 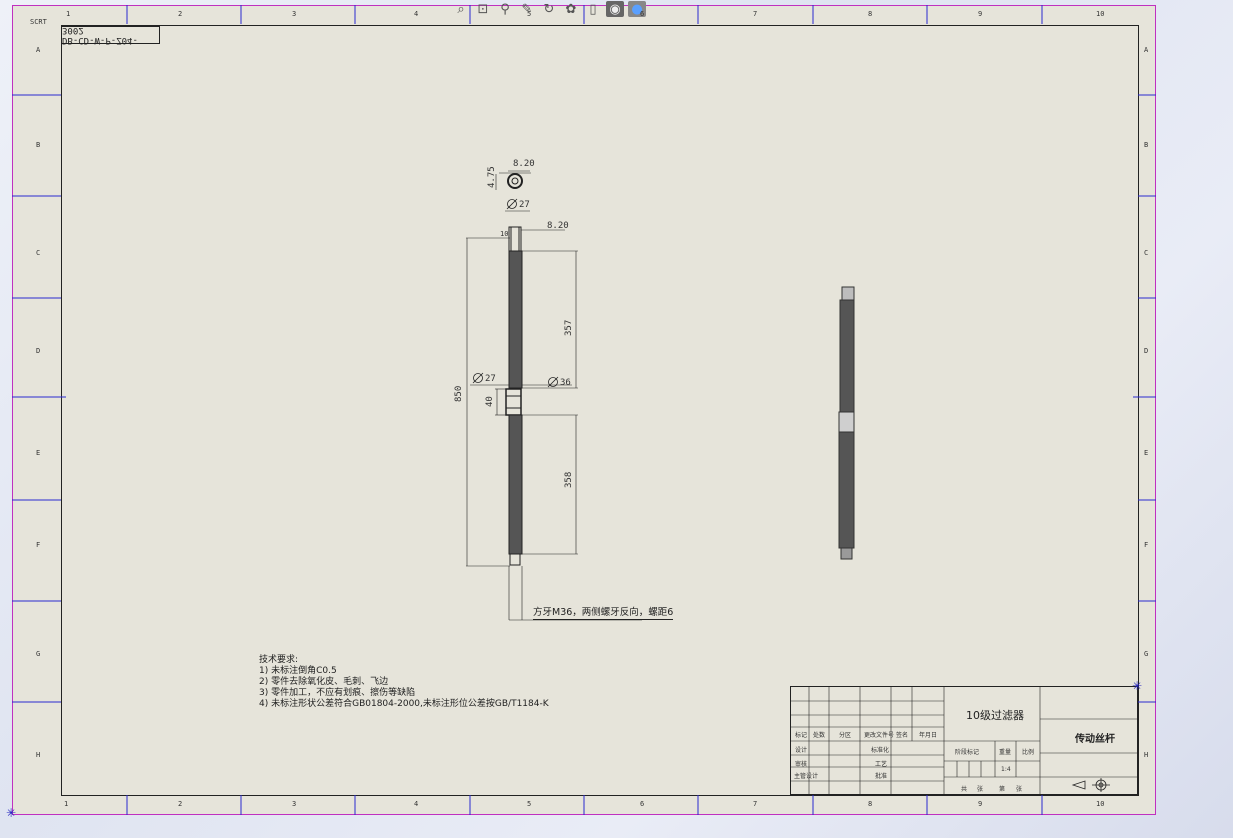 What do you see at coordinates (524, 205) in the screenshot?
I see `dim-dia-top: 27` at bounding box center [524, 205].